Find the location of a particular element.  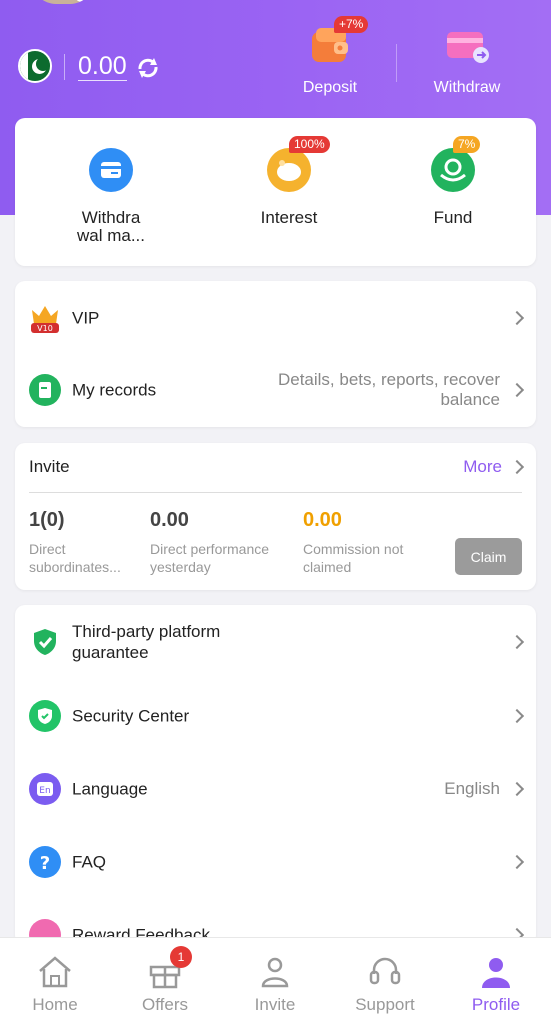

fund-button: 7% Fund is located at coordinates (453, 181).